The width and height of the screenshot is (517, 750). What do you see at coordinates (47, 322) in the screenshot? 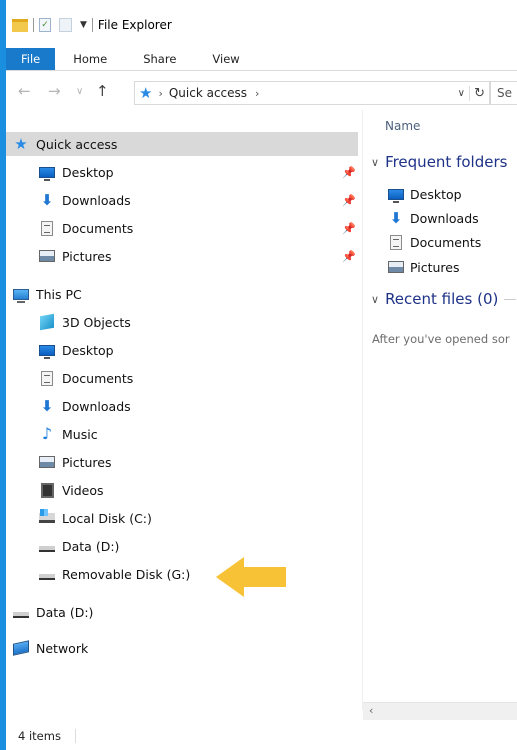
I see `3d-objects-icon` at bounding box center [47, 322].